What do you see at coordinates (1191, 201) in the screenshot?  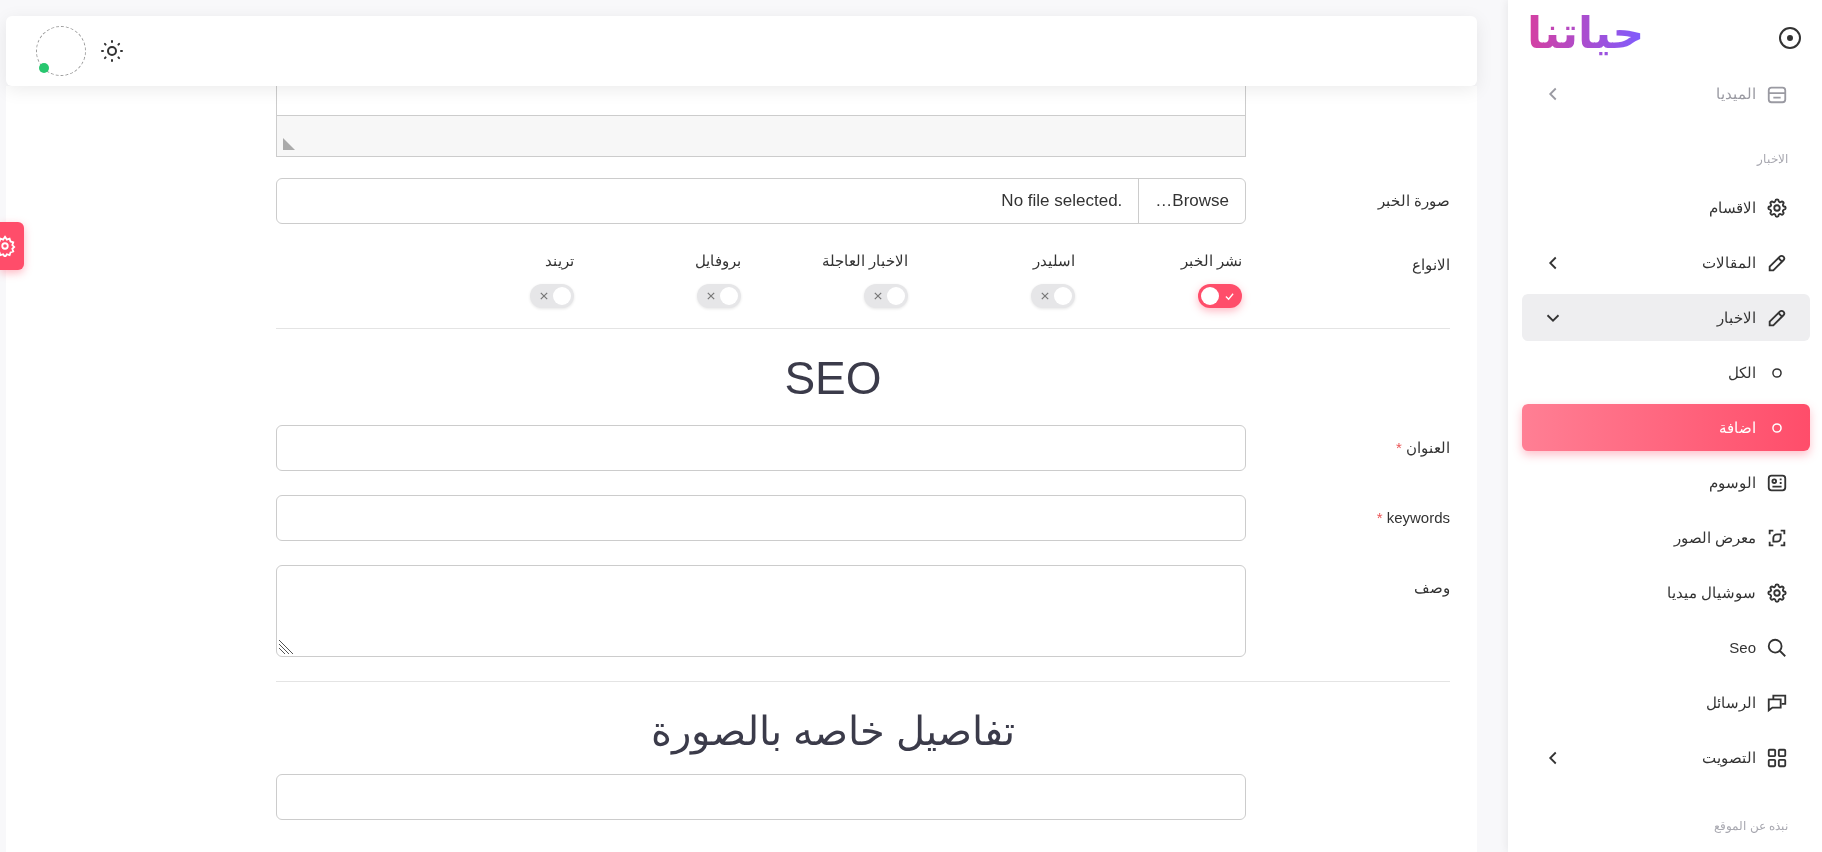 I see `browse-button: …Browse` at bounding box center [1191, 201].